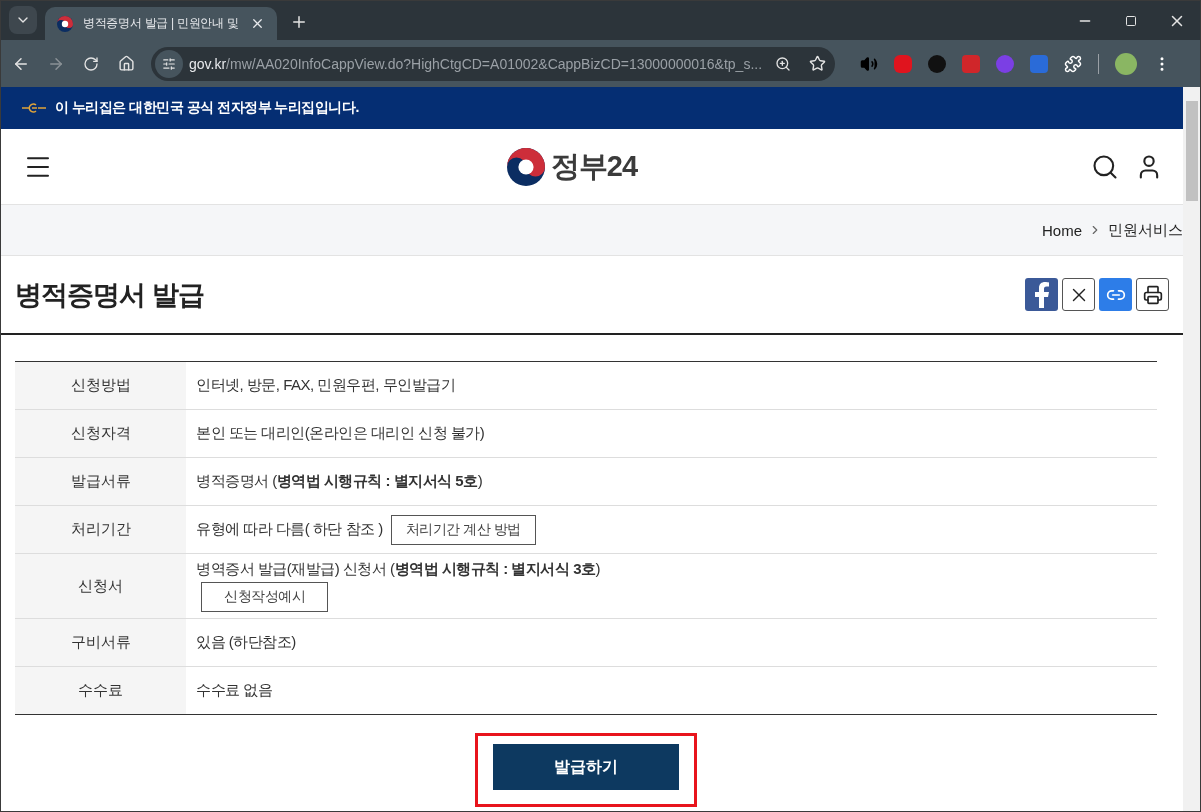 The height and width of the screenshot is (812, 1201). I want to click on breadcrumb-link: Home, so click(1062, 230).